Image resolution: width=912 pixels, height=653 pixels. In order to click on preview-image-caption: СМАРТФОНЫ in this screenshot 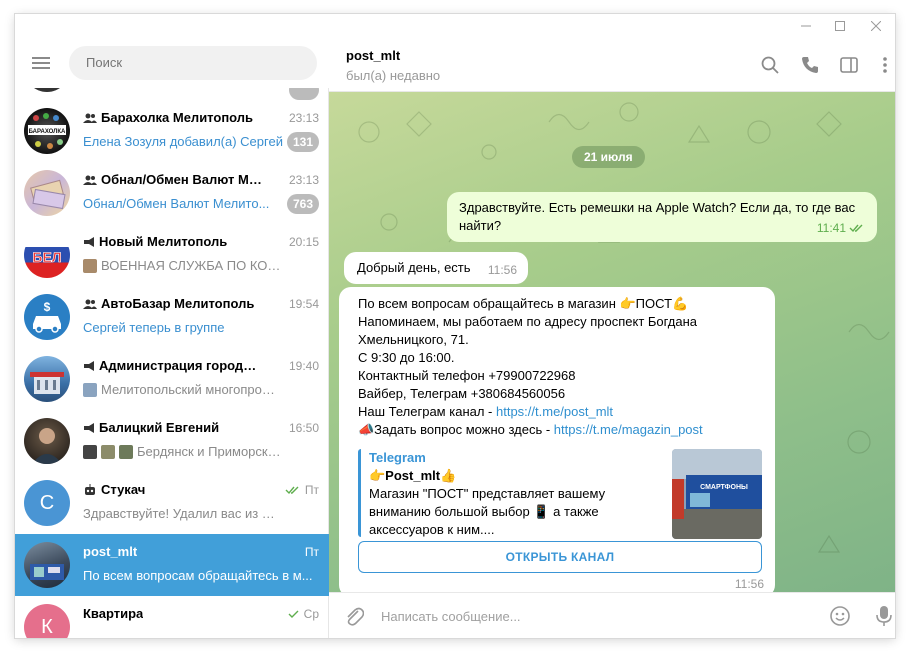, I will do `click(724, 487)`.